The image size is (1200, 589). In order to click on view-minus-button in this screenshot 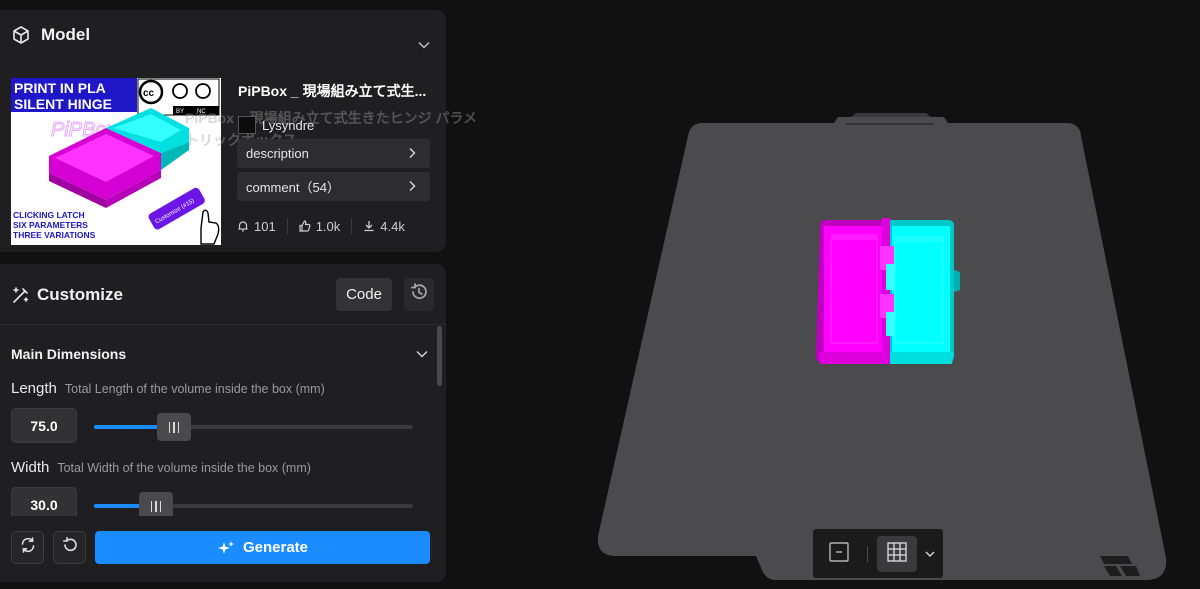, I will do `click(839, 554)`.